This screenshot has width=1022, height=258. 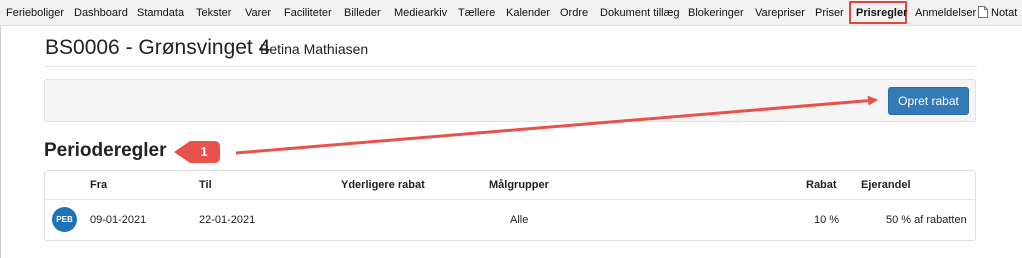 What do you see at coordinates (881, 12) in the screenshot?
I see `nav-prisregler: Prisregler` at bounding box center [881, 12].